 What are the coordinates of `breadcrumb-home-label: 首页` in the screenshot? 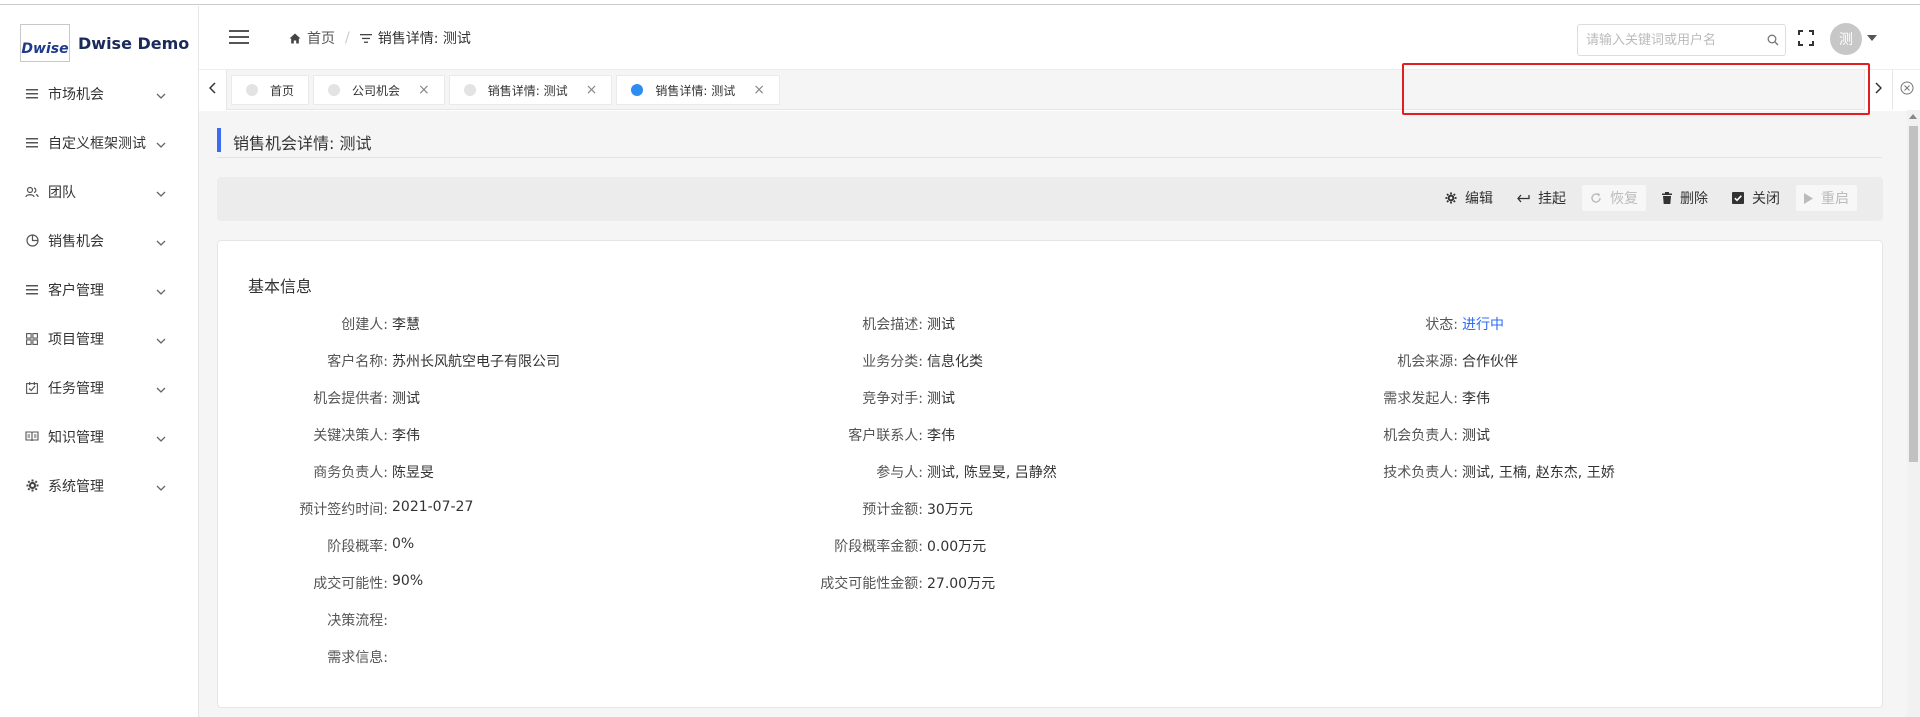 It's located at (321, 39).